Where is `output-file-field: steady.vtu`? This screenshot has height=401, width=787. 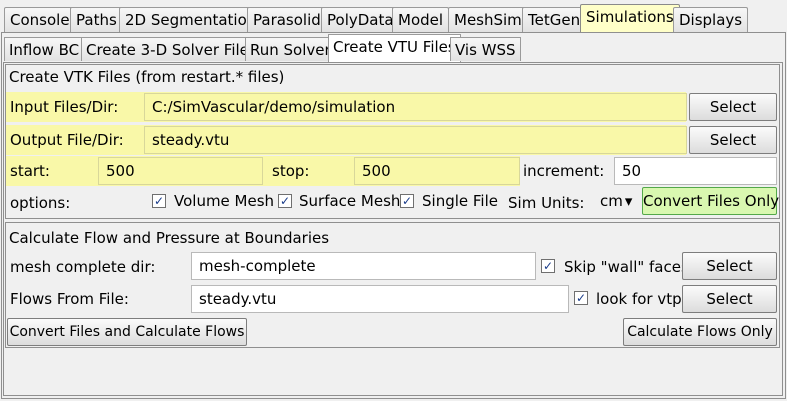
output-file-field: steady.vtu is located at coordinates (415, 140).